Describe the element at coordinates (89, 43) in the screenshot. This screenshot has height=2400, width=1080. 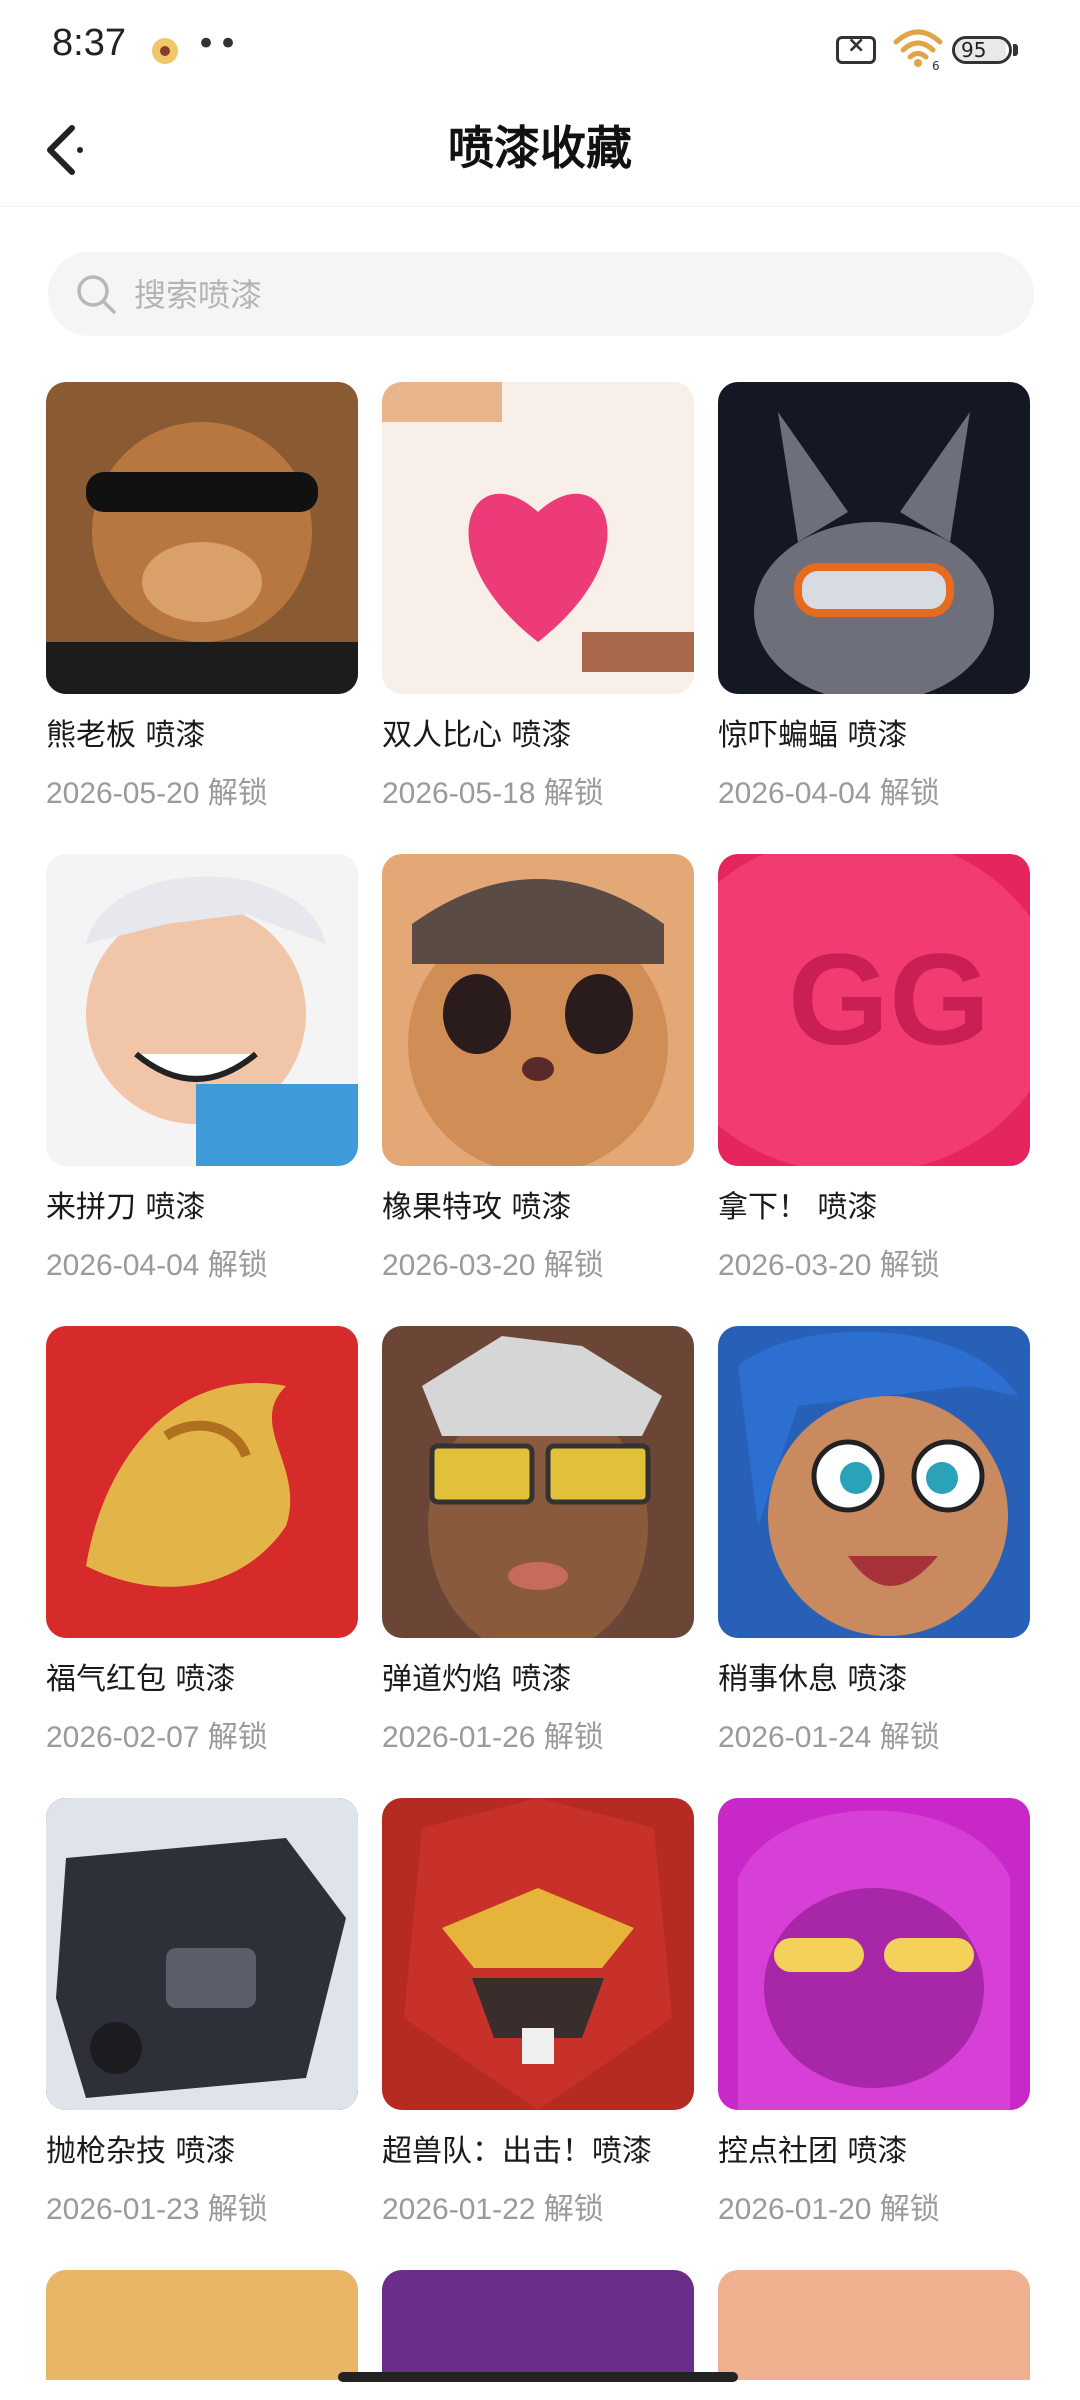
I see `status-time: 8:37` at that location.